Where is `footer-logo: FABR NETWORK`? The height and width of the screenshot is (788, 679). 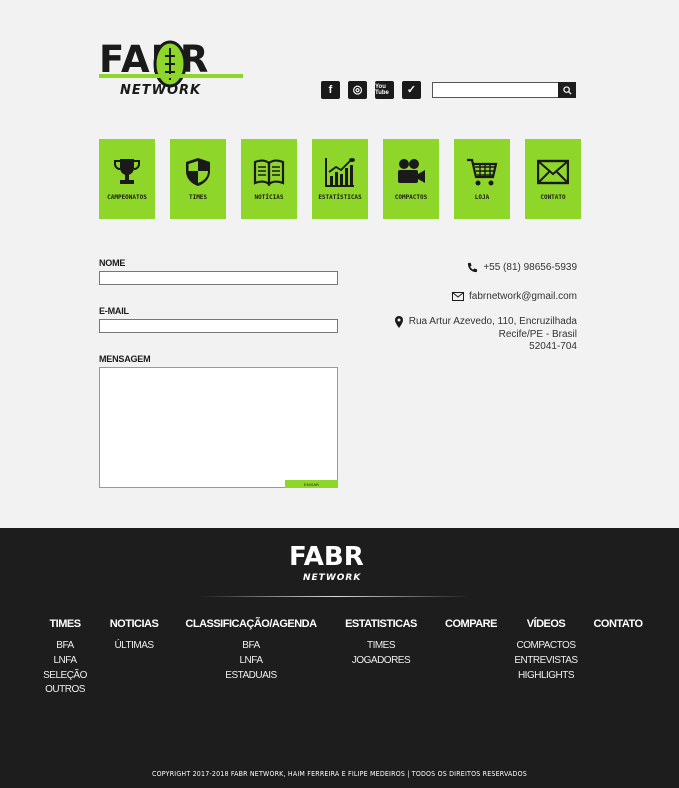 footer-logo: FABR NETWORK is located at coordinates (340, 563).